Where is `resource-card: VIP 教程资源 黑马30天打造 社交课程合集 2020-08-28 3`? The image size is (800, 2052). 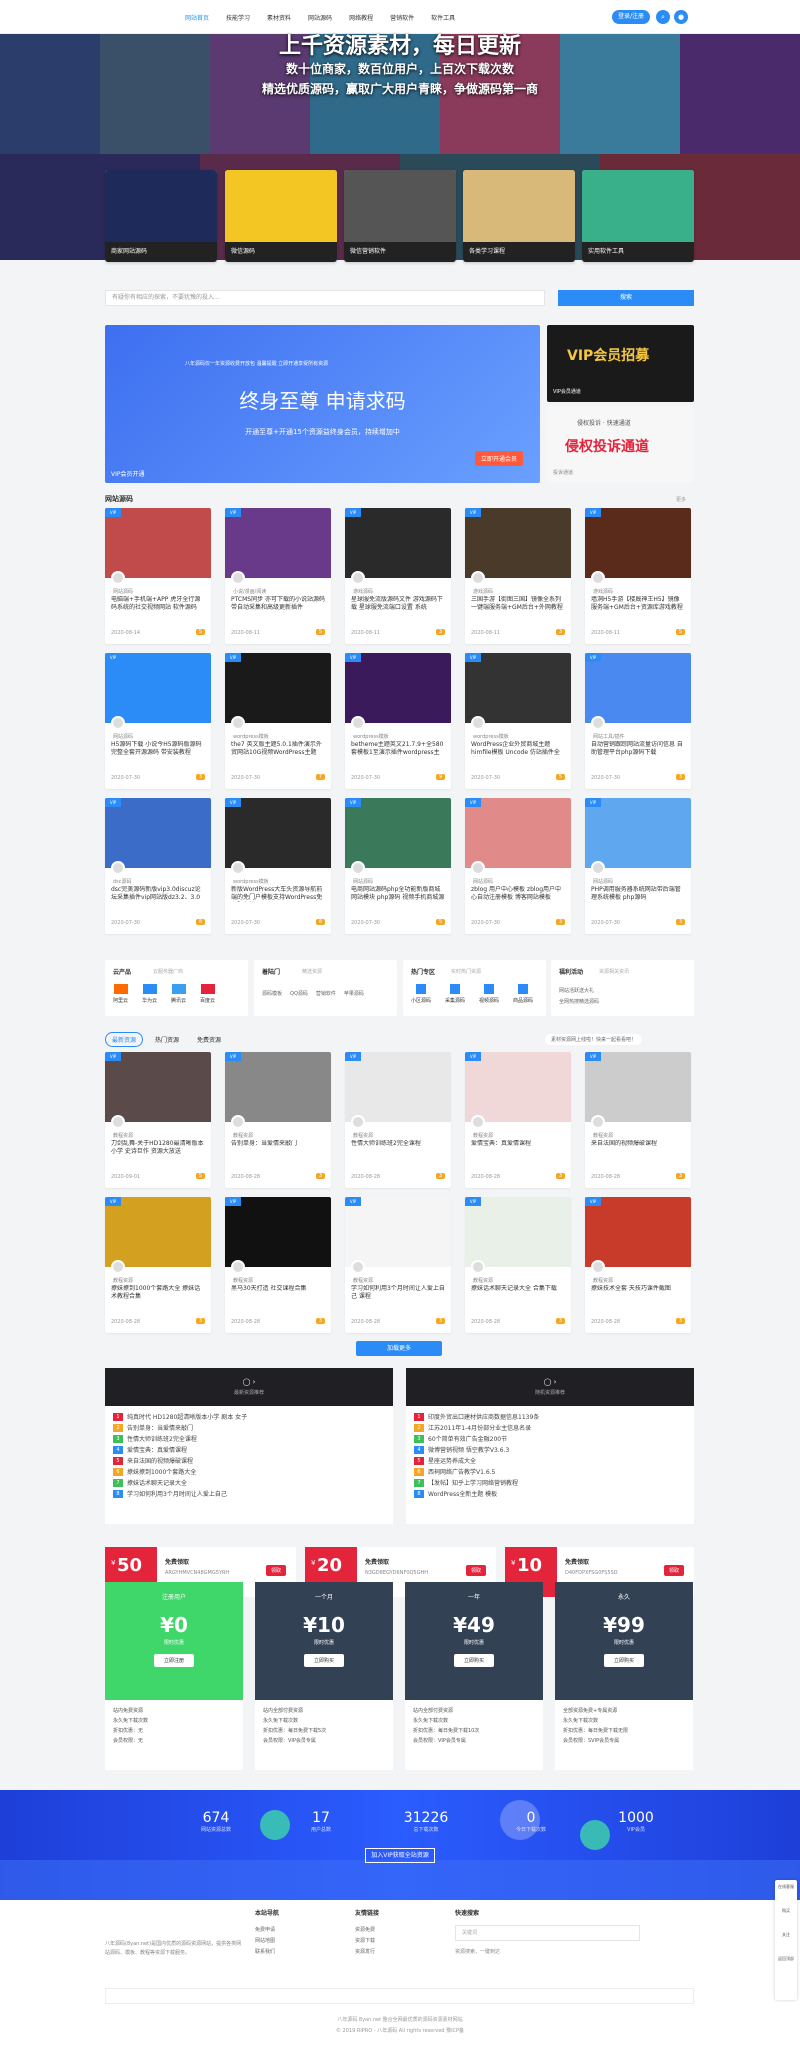
resource-card: VIP 教程资源 黑马30天打造 社交课程合集 2020-08-28 3 is located at coordinates (278, 1265).